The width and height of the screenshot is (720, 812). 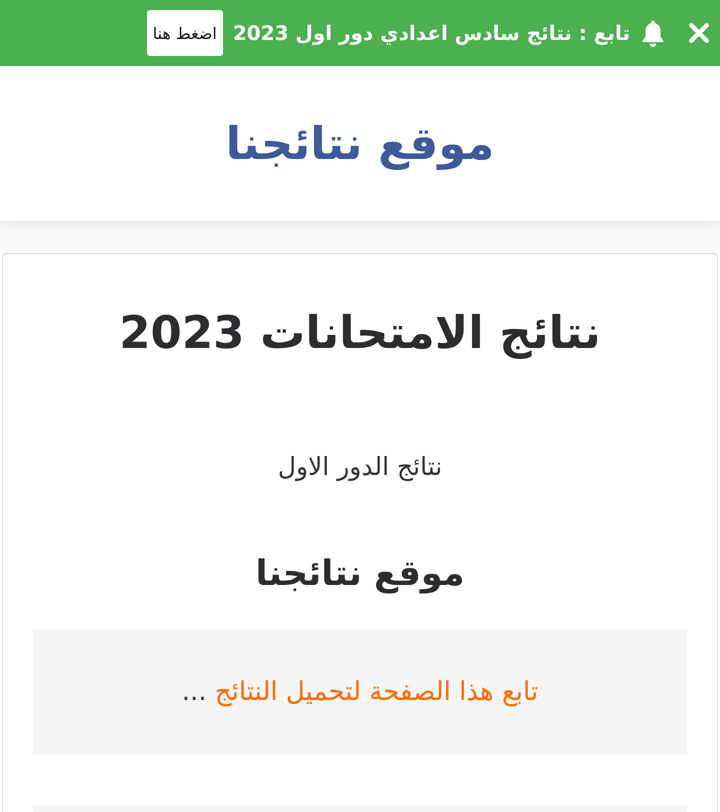 What do you see at coordinates (360, 574) in the screenshot?
I see `section-title: موقع نتائجنا` at bounding box center [360, 574].